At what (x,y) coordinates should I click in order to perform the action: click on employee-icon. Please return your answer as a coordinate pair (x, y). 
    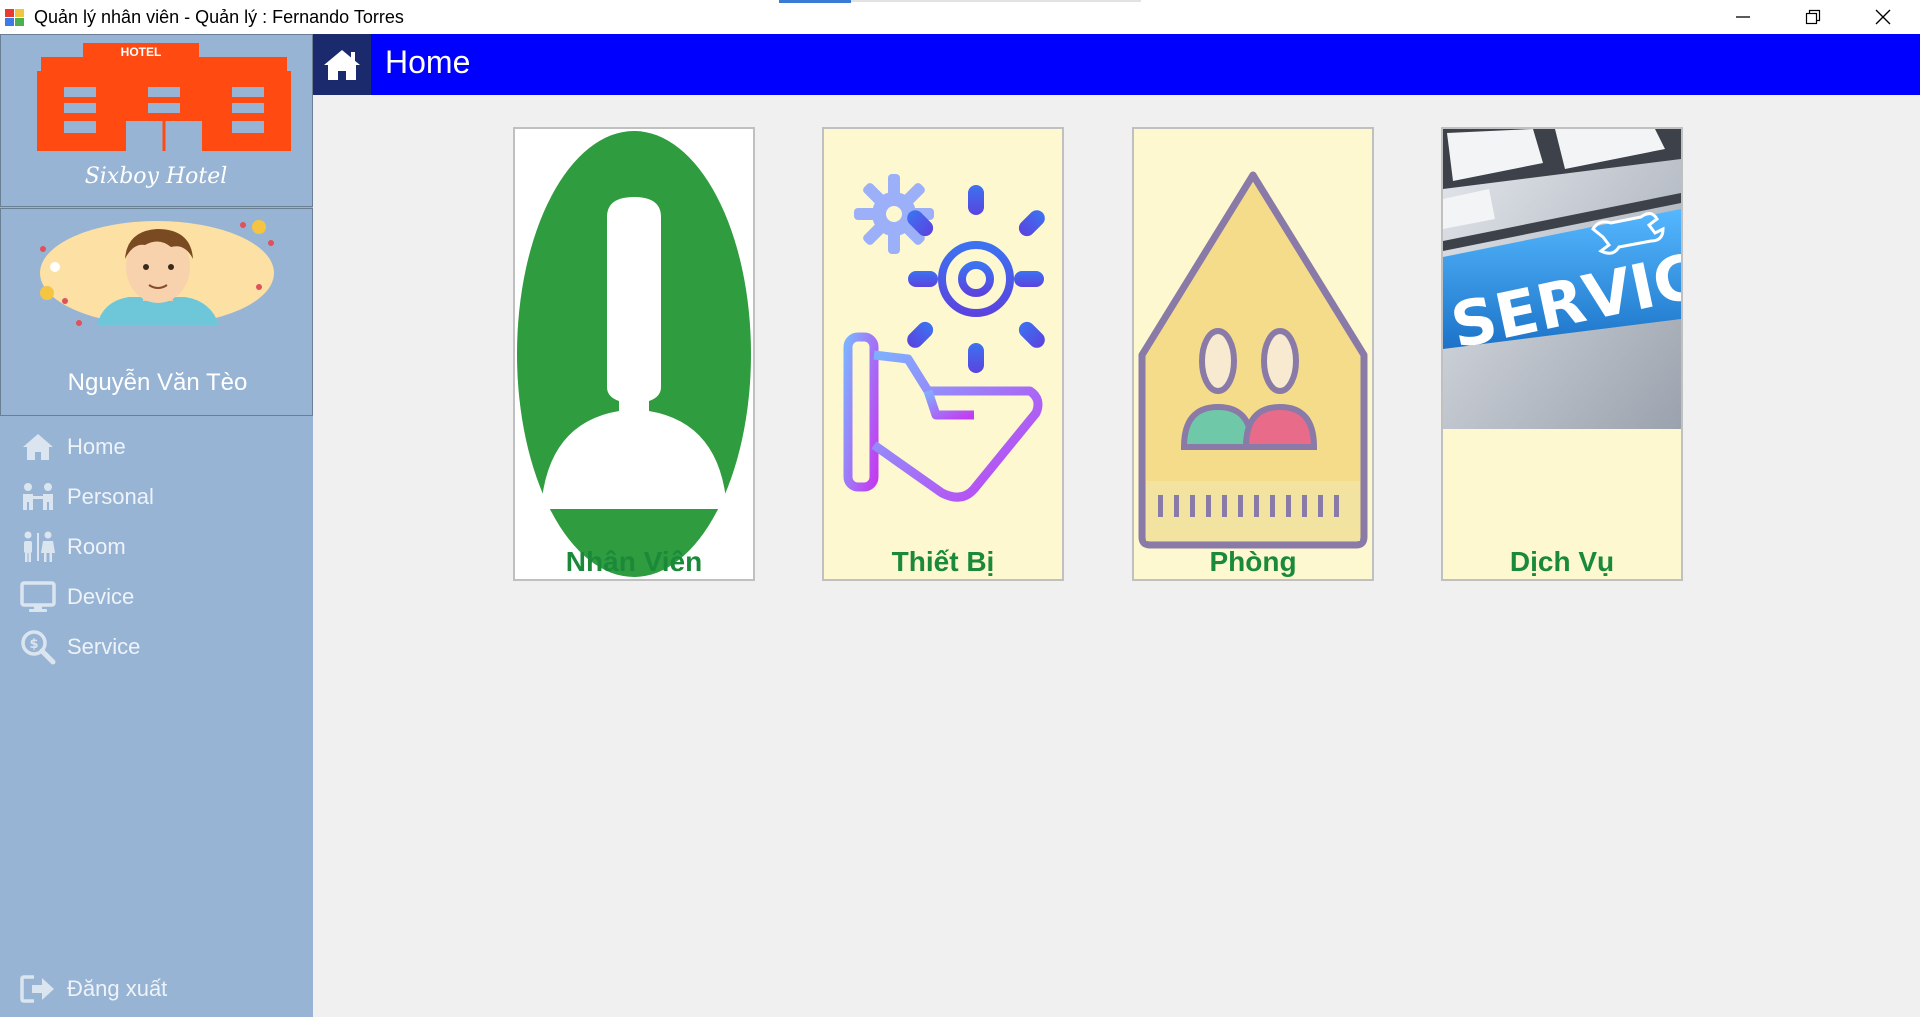
    Looking at the image, I should click on (634, 354).